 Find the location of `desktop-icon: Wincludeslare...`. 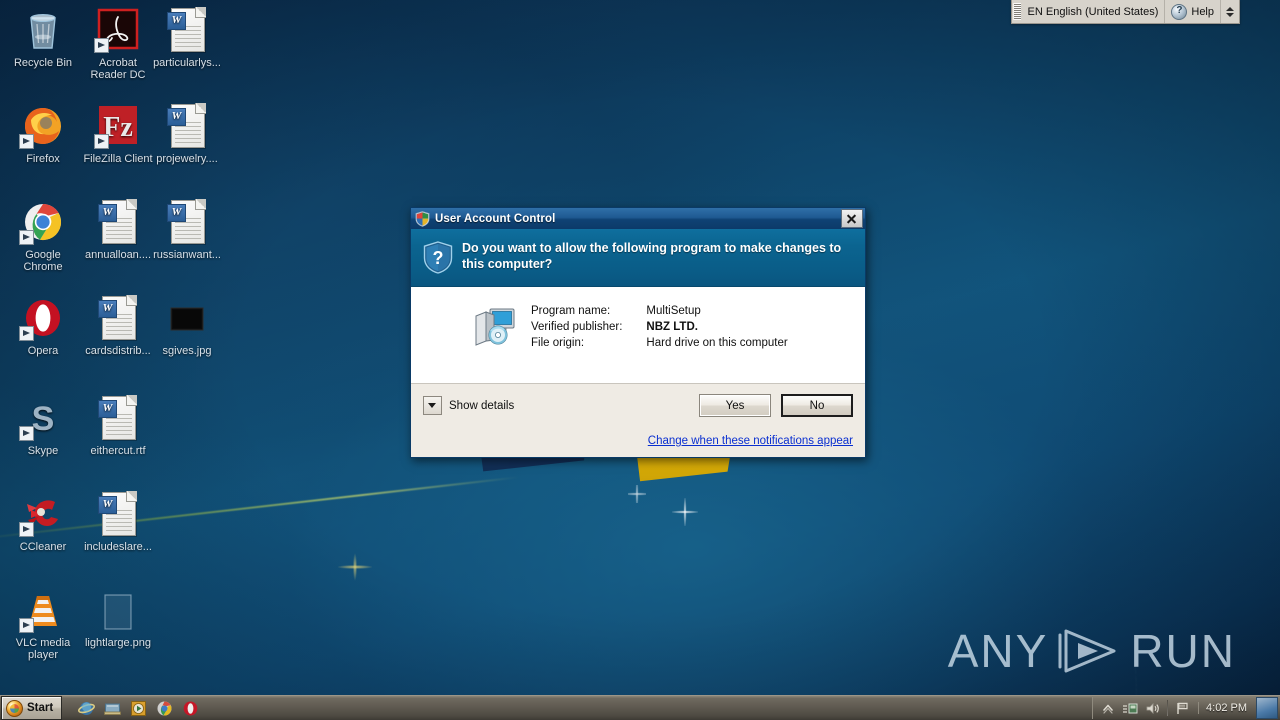

desktop-icon: Wincludeslare... is located at coordinates (118, 521).